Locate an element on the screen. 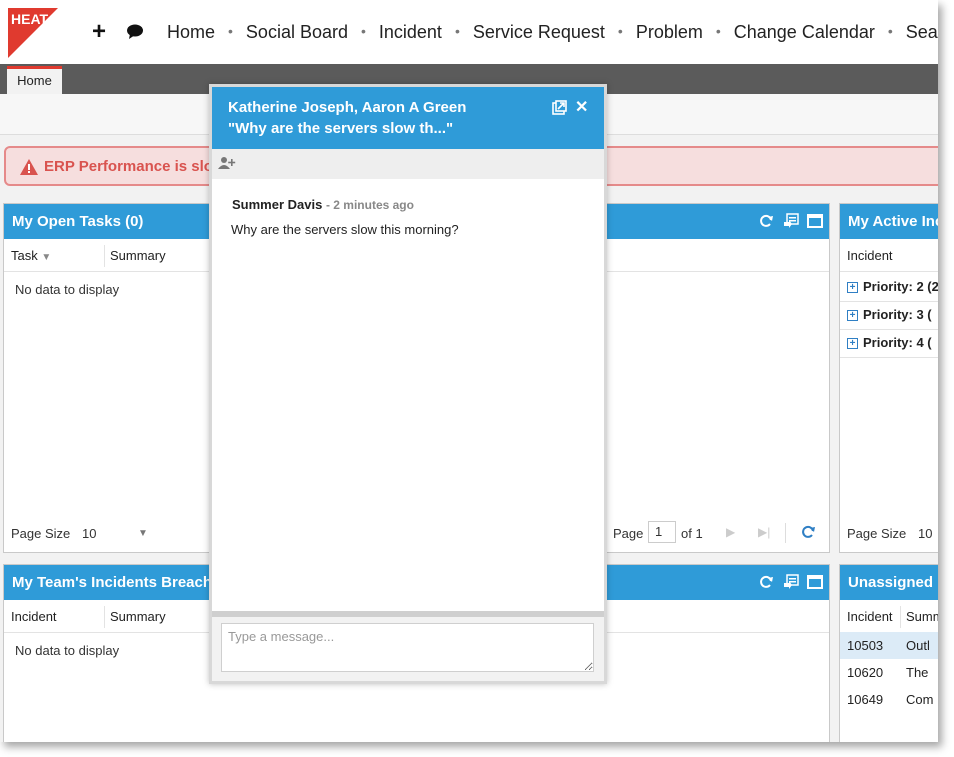 The image size is (954, 757). group-priority-4: + Priority: 4 ( is located at coordinates (889, 342).